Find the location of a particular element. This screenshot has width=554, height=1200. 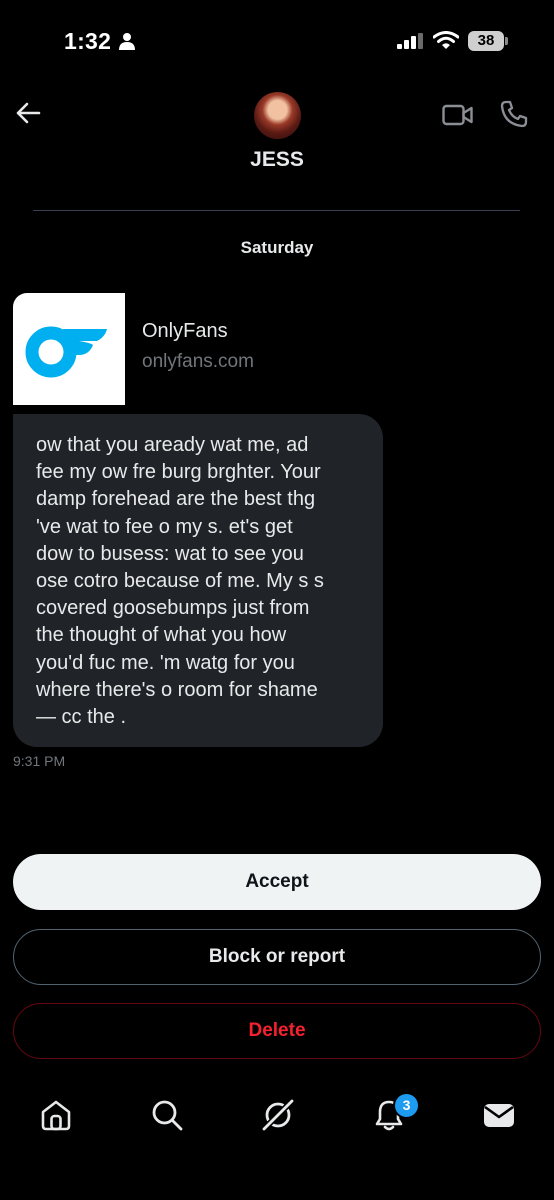

phone-call-icon is located at coordinates (514, 114).